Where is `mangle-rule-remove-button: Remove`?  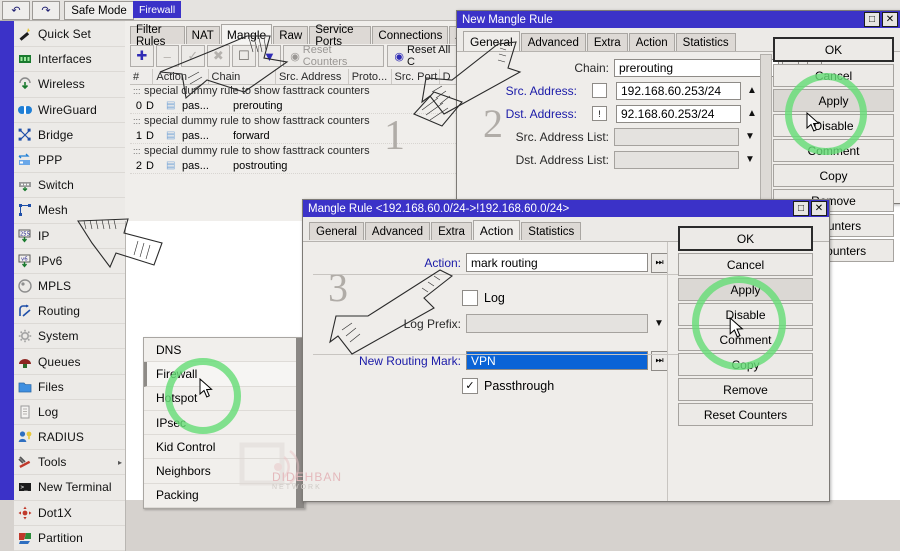
mangle-rule-remove-button: Remove is located at coordinates (745, 389).